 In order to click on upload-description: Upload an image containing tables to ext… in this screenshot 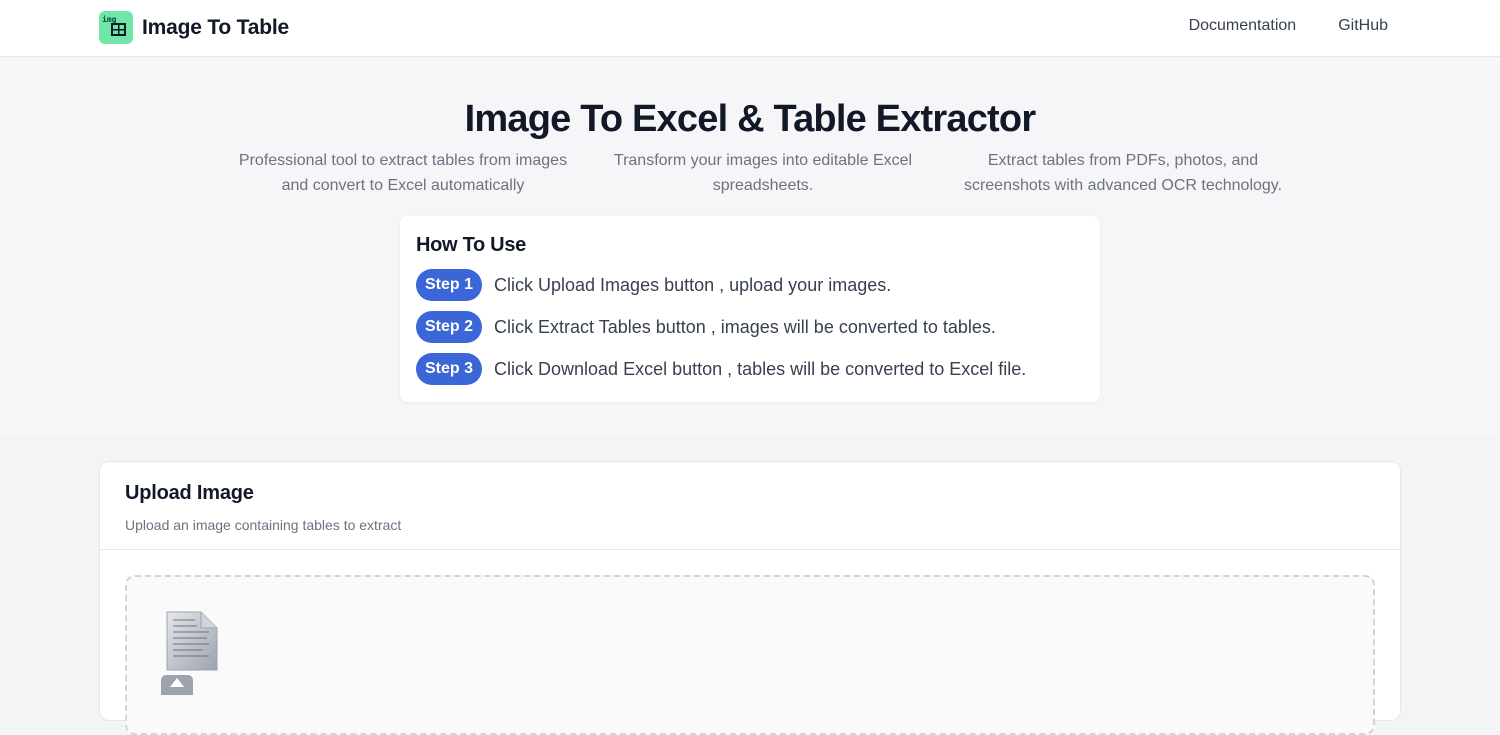, I will do `click(263, 525)`.